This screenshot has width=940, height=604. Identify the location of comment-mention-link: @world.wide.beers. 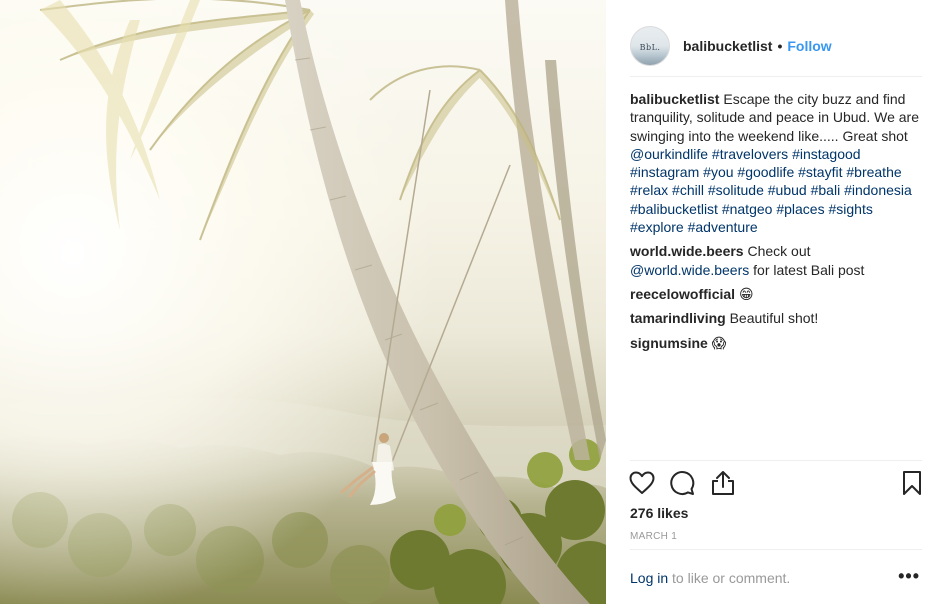
(689, 270).